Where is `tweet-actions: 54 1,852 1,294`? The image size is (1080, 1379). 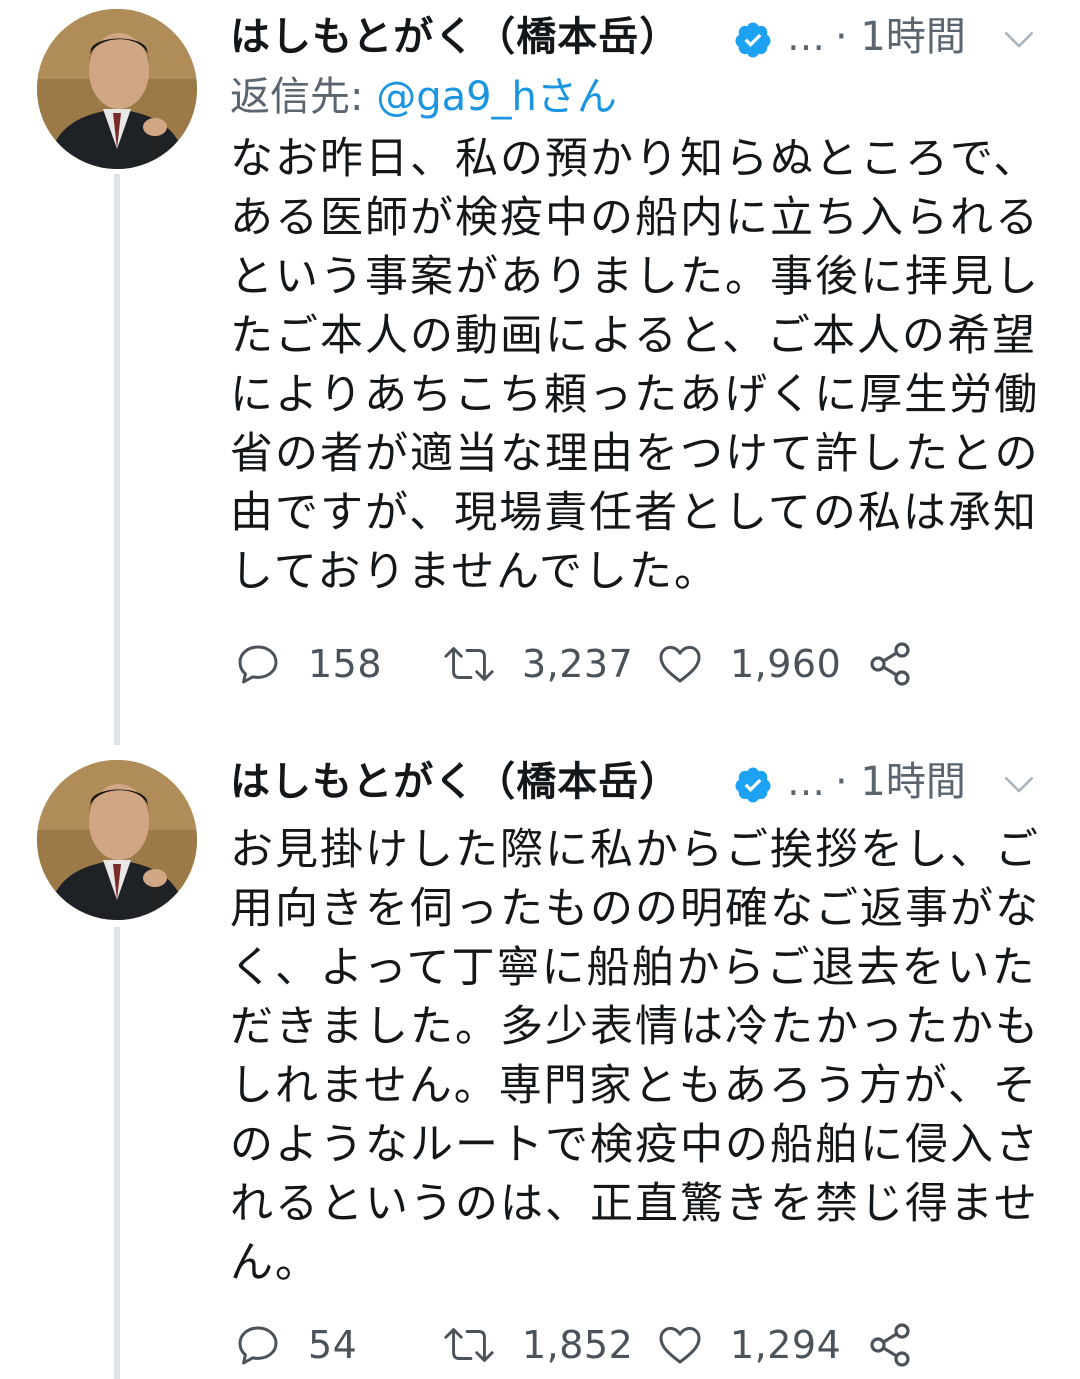
tweet-actions: 54 1,852 1,294 is located at coordinates (640, 1345).